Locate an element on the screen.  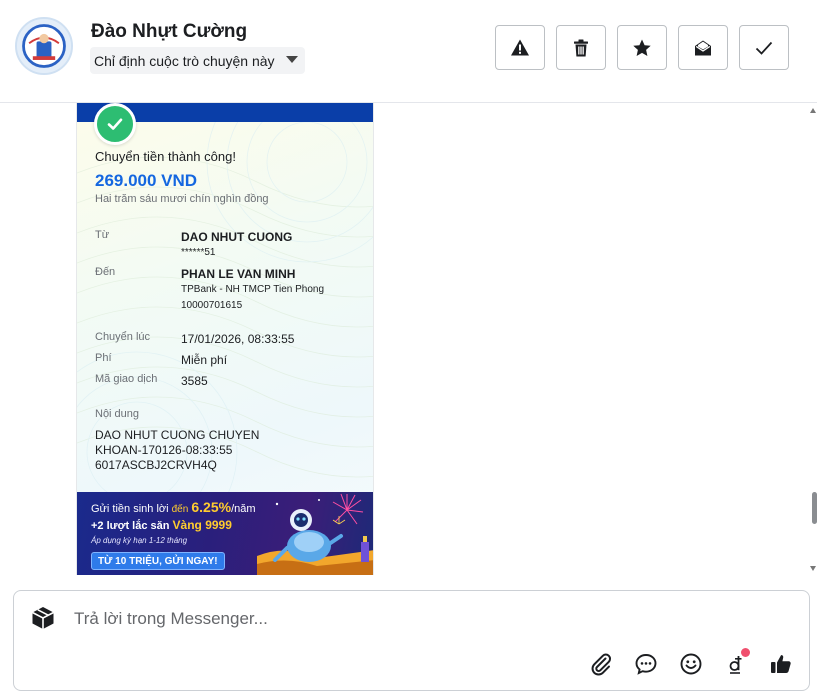
receipt-to-bank: TPBank - NH TMCP Tien Phong is located at coordinates (253, 289).